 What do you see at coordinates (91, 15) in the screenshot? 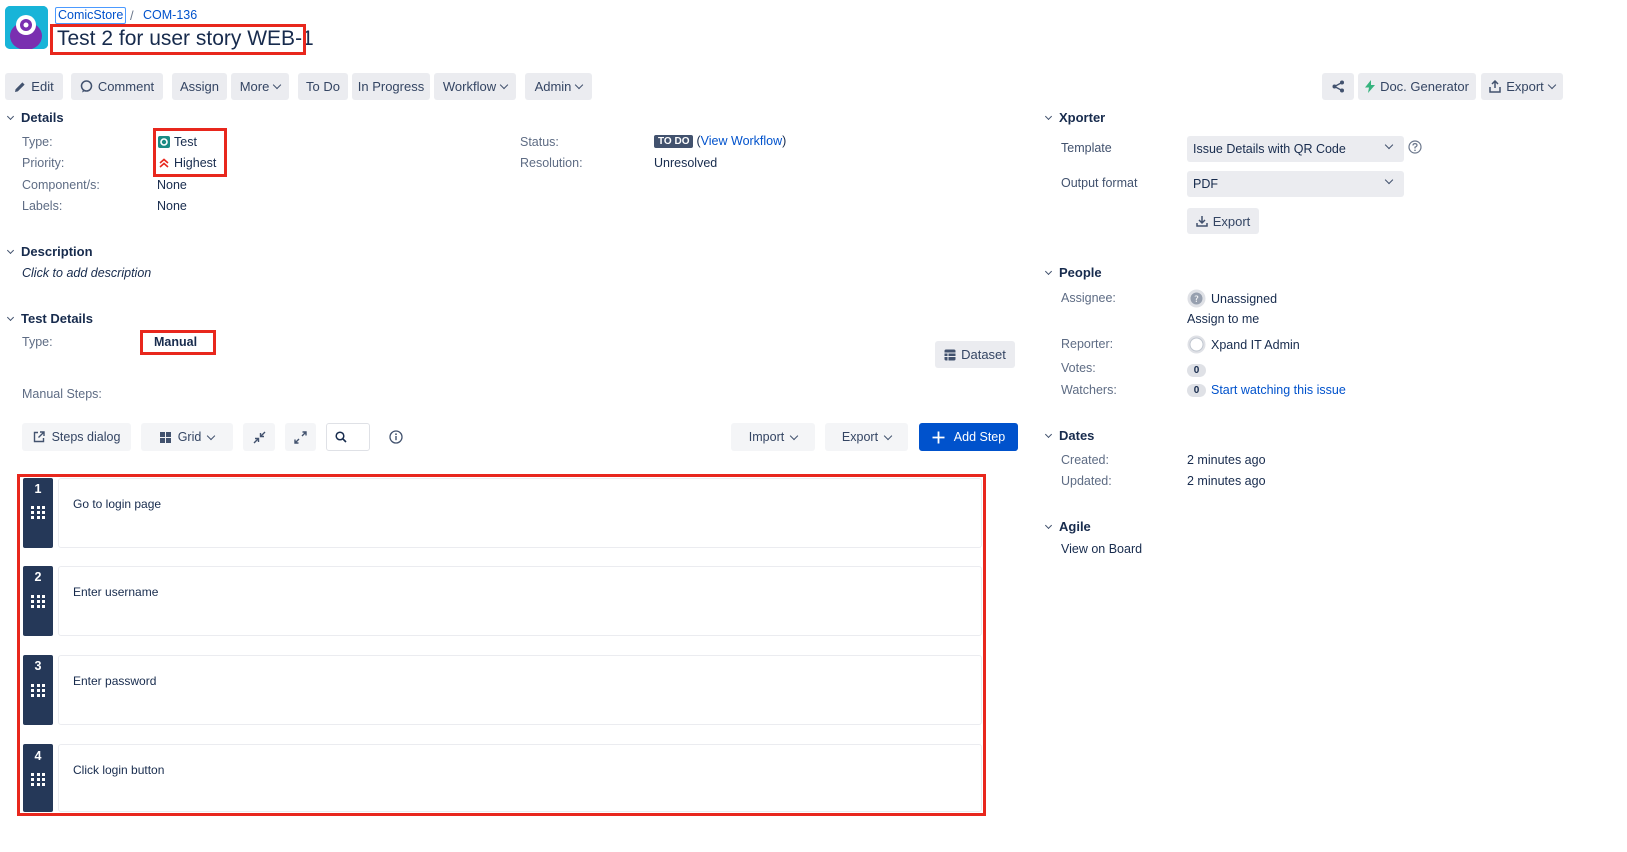
I see `breadcrumb-project-link: ComicStore` at bounding box center [91, 15].